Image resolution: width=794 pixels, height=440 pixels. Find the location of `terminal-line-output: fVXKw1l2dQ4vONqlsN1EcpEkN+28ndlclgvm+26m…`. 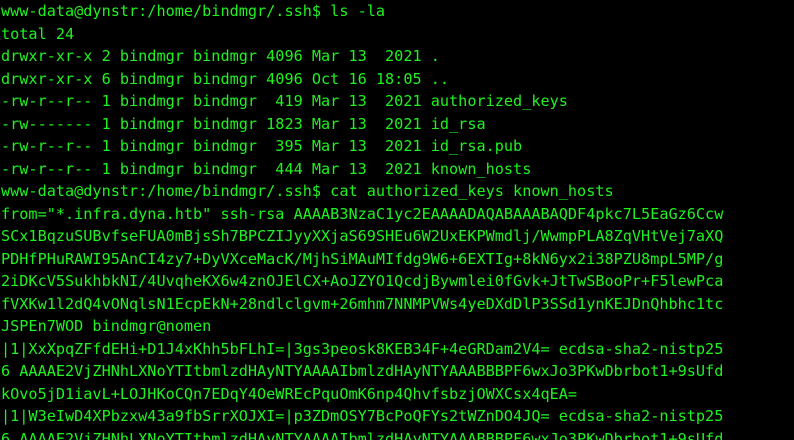

terminal-line-output: fVXKw1l2dQ4vONqlsN1EcpEkN+28ndlclgvm+26m… is located at coordinates (362, 303).